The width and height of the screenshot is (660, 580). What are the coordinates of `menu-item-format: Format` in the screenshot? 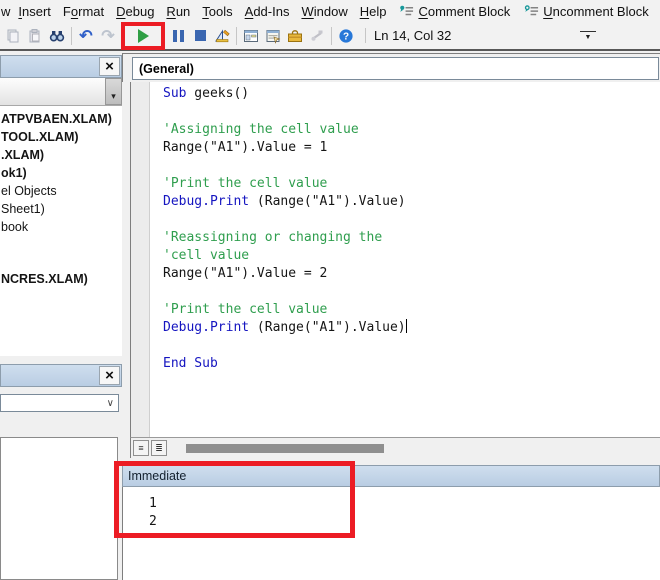 It's located at (83, 11).